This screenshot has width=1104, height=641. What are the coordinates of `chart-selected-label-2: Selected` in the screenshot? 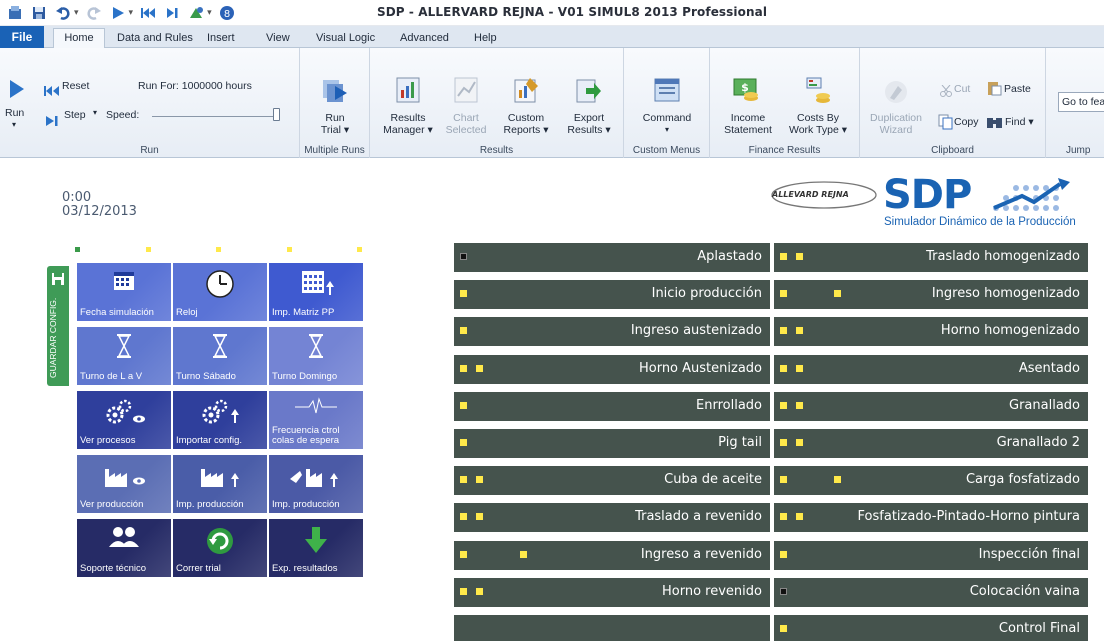 It's located at (466, 130).